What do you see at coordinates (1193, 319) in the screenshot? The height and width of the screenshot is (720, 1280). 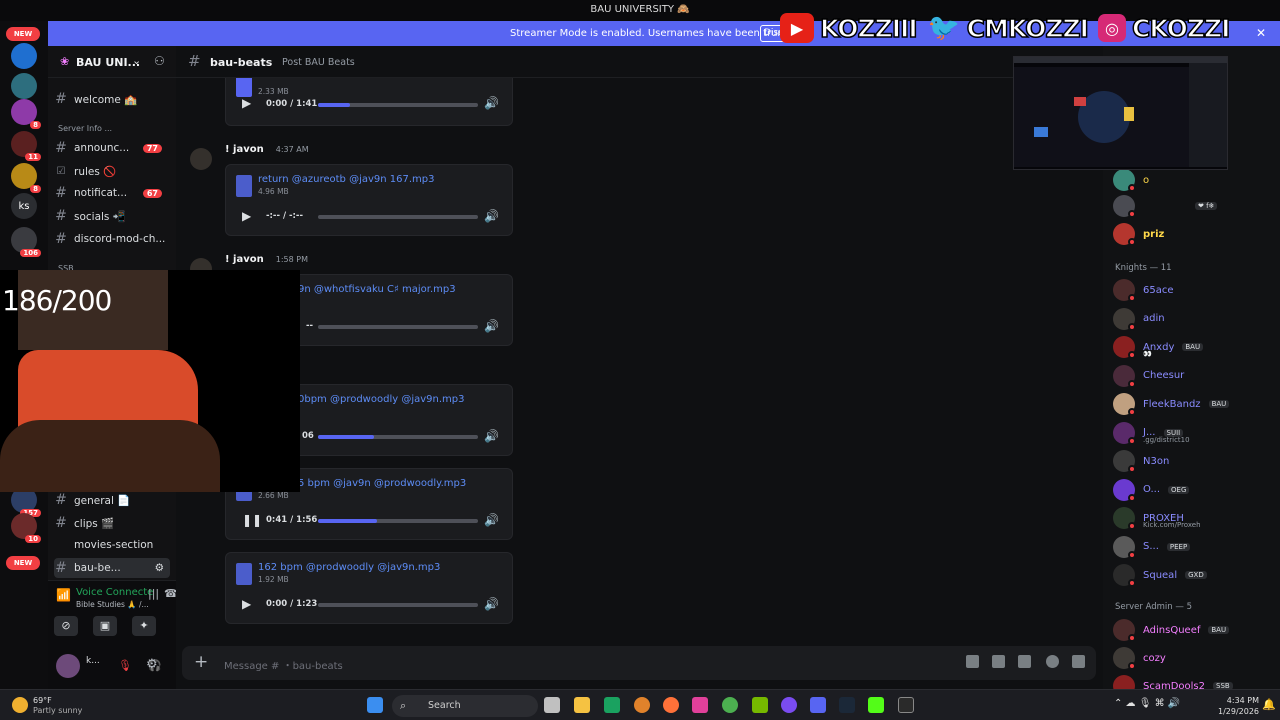 I see `member-item: adin` at bounding box center [1193, 319].